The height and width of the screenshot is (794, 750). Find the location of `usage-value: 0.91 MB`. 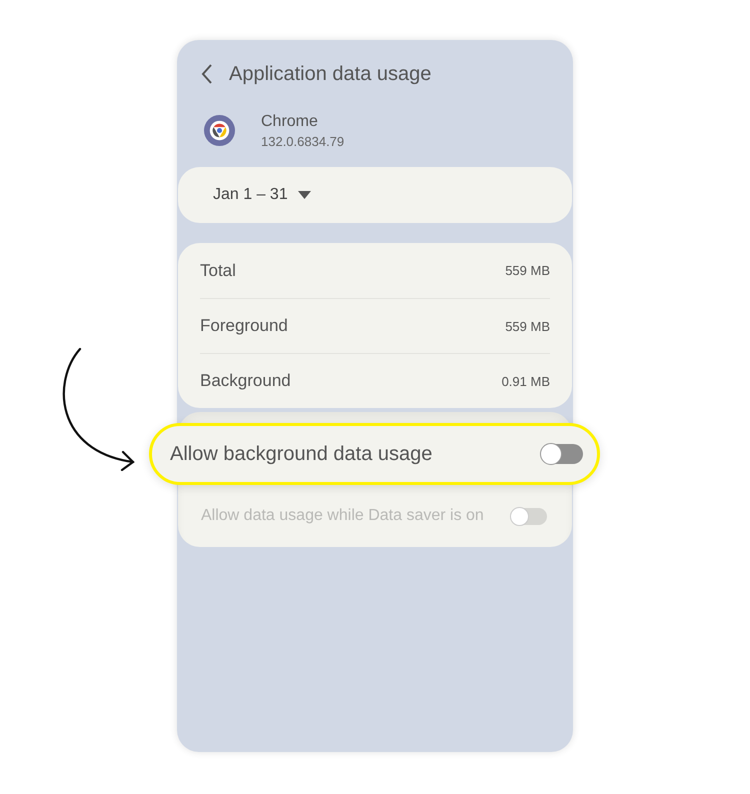

usage-value: 0.91 MB is located at coordinates (526, 381).